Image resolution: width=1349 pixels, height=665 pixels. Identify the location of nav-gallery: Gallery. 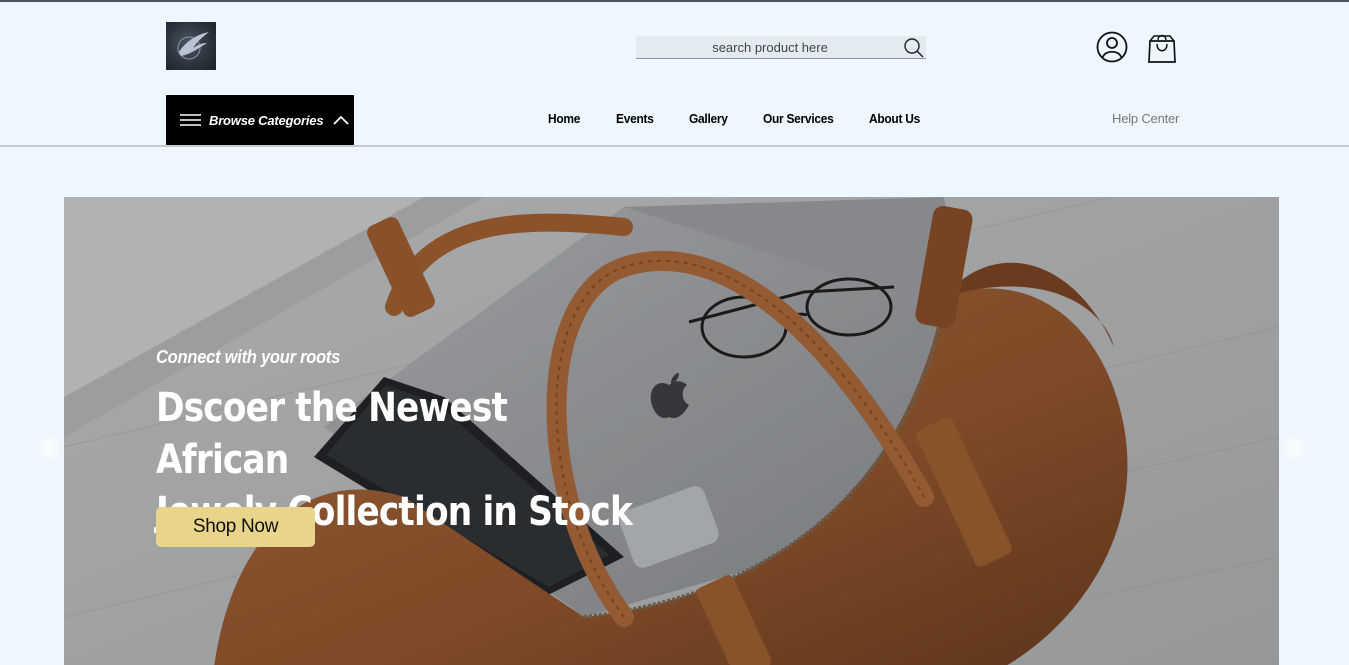
(723, 118).